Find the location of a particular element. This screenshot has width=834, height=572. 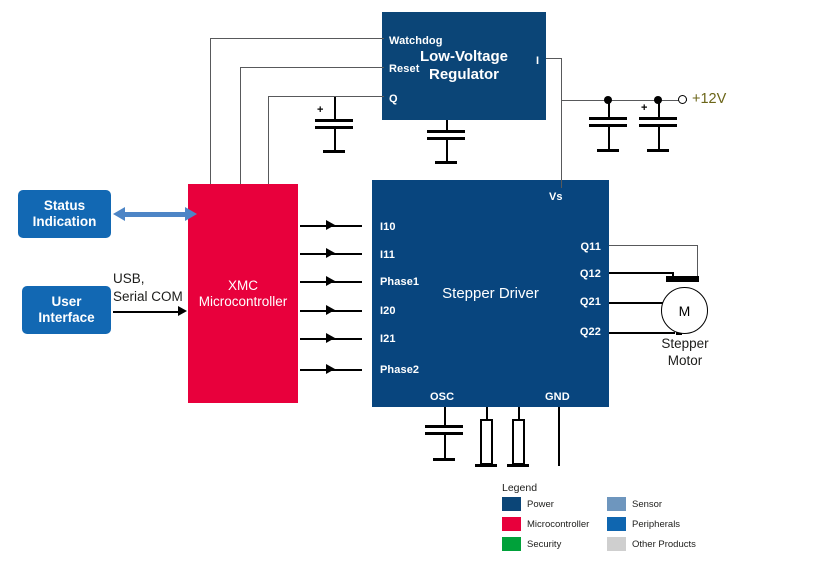

resistor2-lead-top is located at coordinates (519, 413).